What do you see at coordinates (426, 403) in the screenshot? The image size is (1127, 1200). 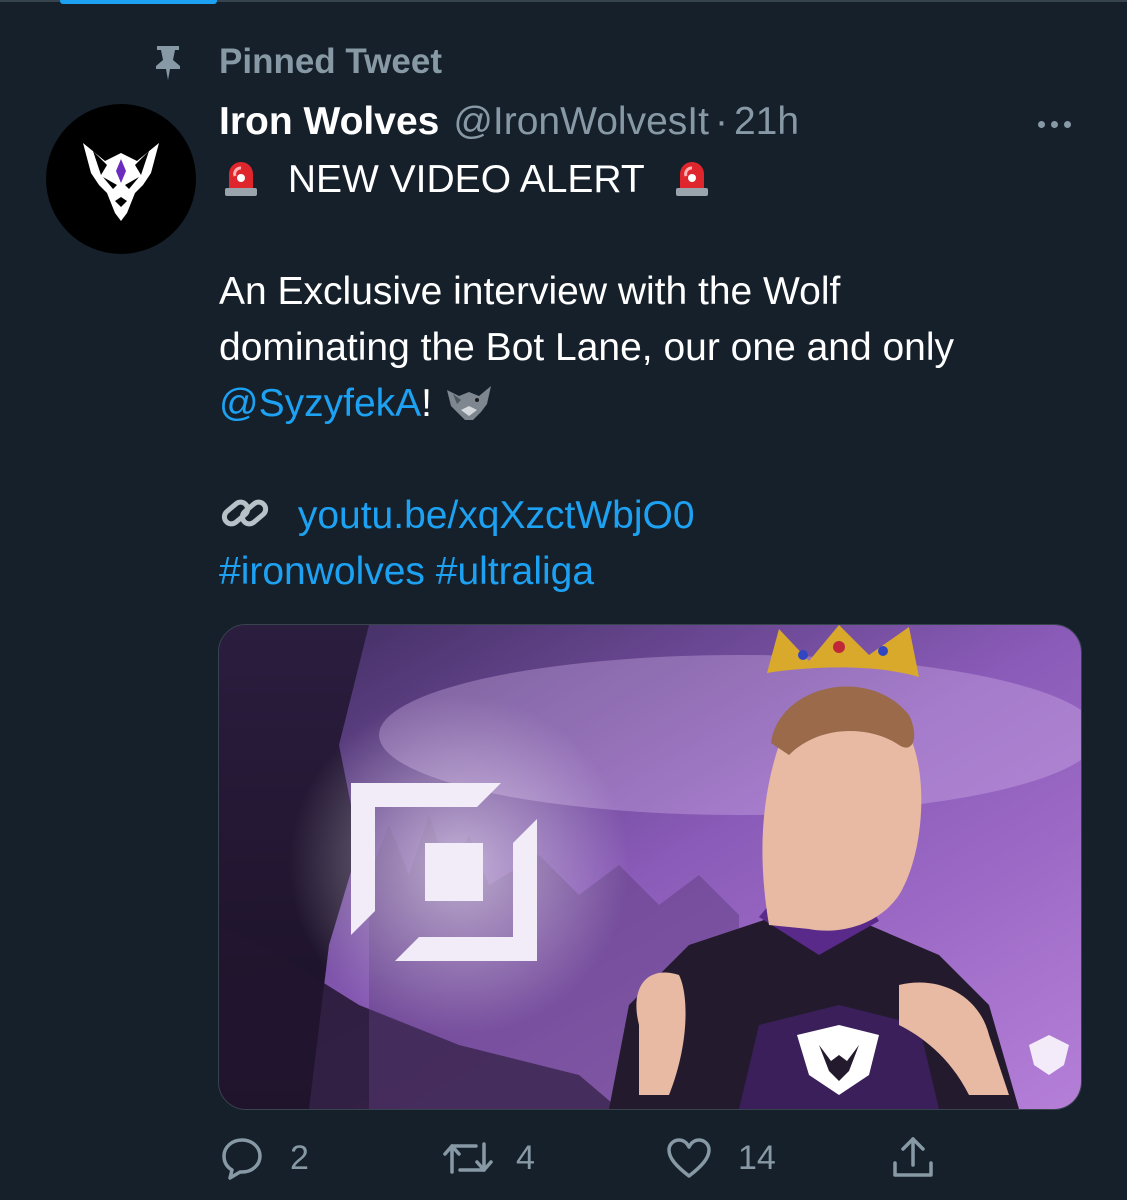 I see `mention-suffix: !` at bounding box center [426, 403].